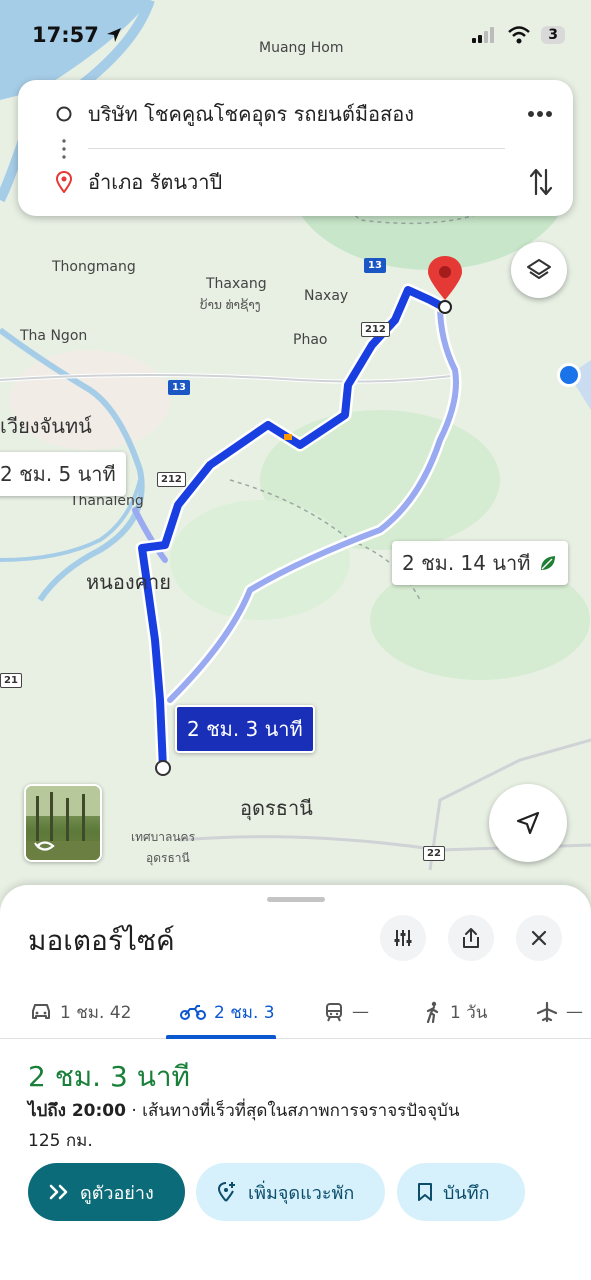 Image resolution: width=591 pixels, height=1280 pixels. What do you see at coordinates (60, 1141) in the screenshot?
I see `route-distance: 125 กม.` at bounding box center [60, 1141].